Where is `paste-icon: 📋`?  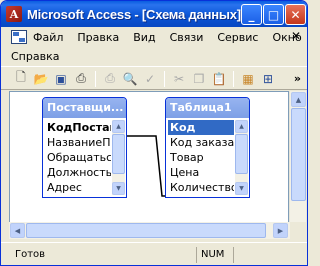
paste-icon: 📋 is located at coordinates (219, 79).